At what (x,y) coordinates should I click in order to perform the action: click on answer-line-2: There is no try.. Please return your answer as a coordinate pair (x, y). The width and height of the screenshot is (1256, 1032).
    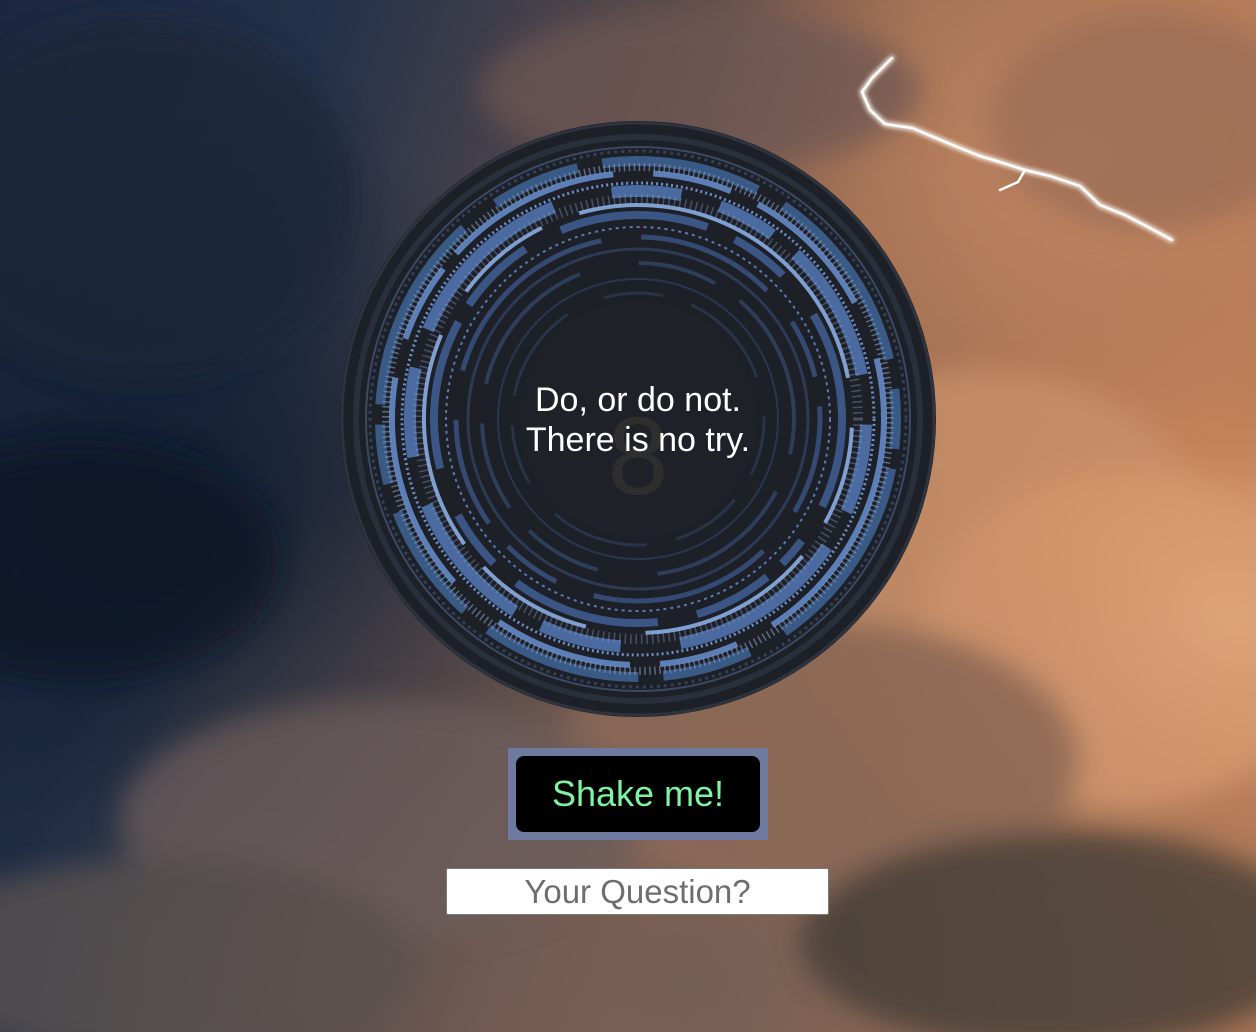
    Looking at the image, I should click on (638, 440).